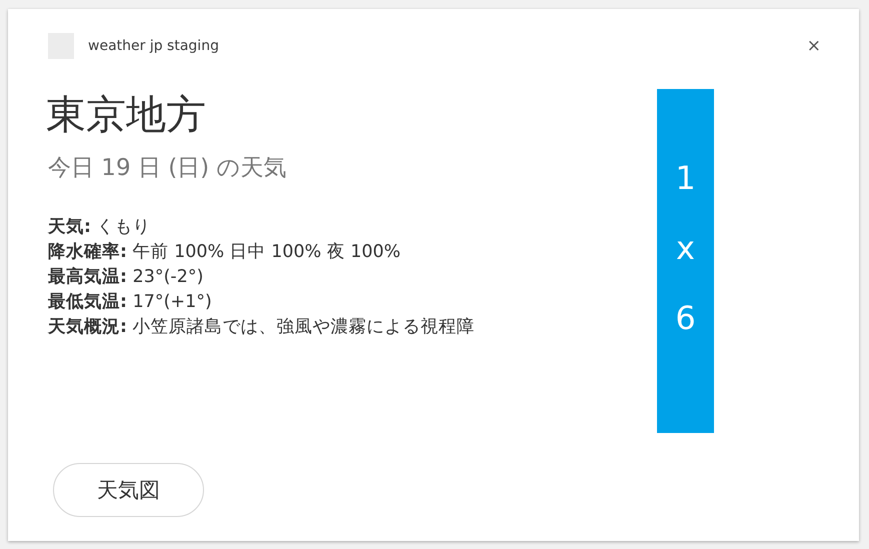 The image size is (869, 549). I want to click on weather-map-button: 天気図, so click(128, 490).